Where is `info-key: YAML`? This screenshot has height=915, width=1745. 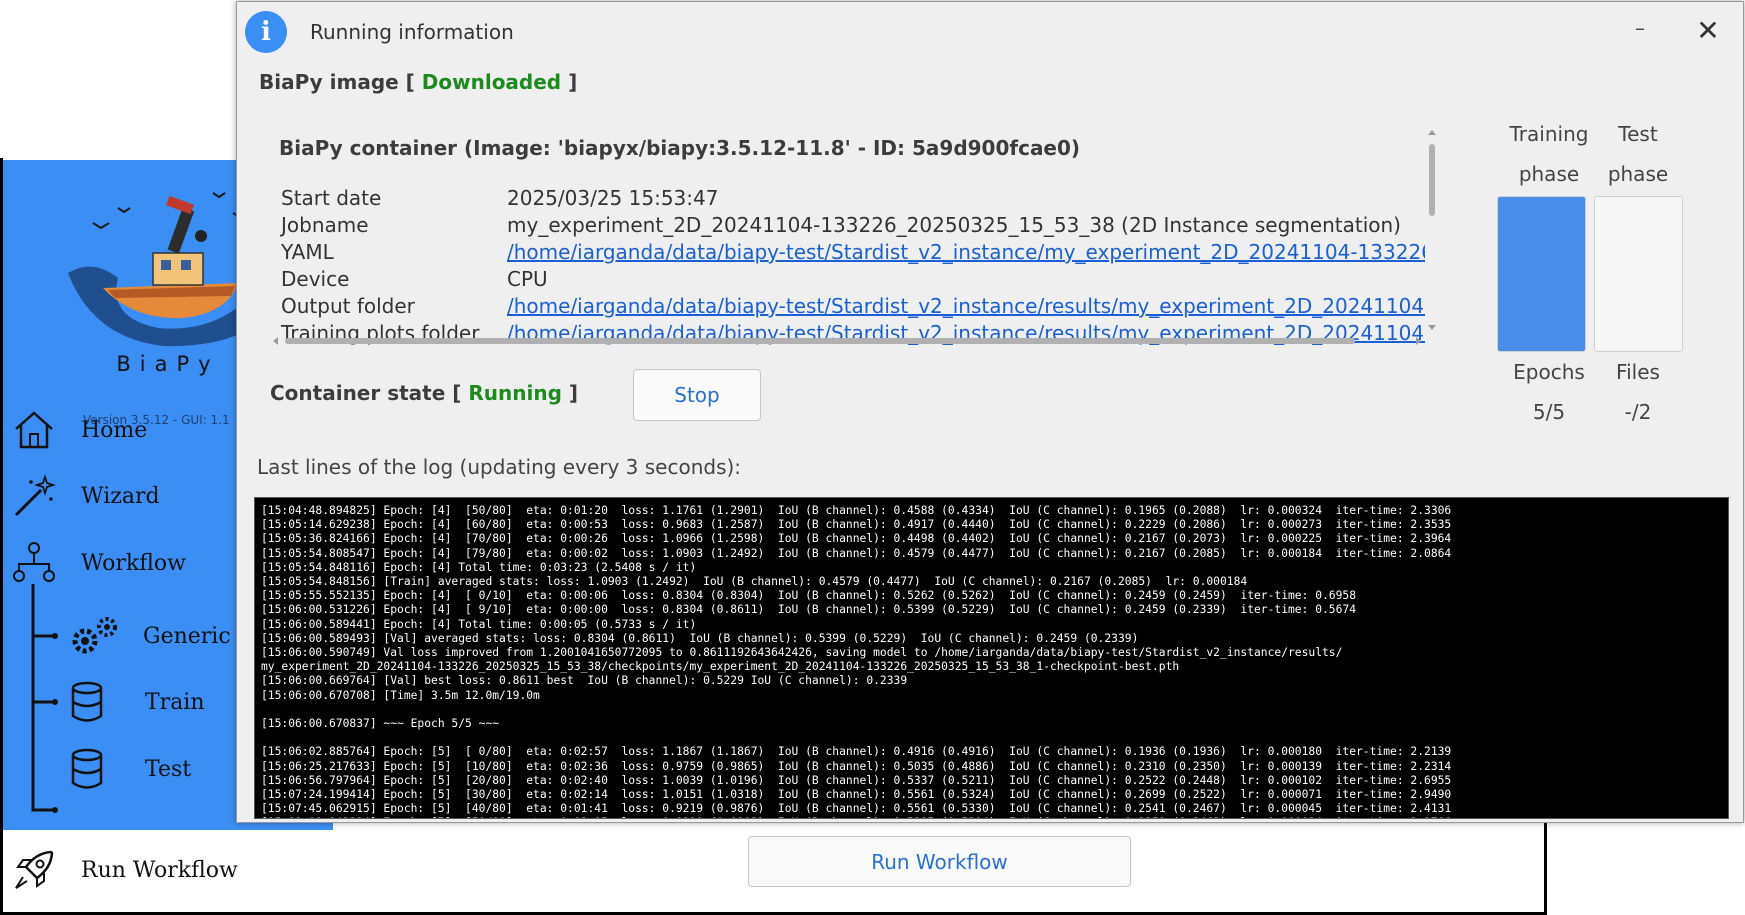 info-key: YAML is located at coordinates (307, 252).